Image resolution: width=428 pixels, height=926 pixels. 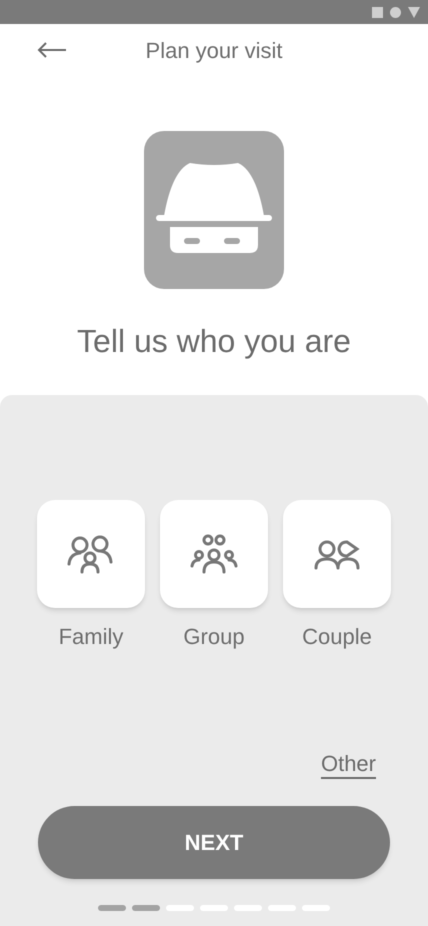 What do you see at coordinates (52, 50) in the screenshot?
I see `back-arrow-icon` at bounding box center [52, 50].